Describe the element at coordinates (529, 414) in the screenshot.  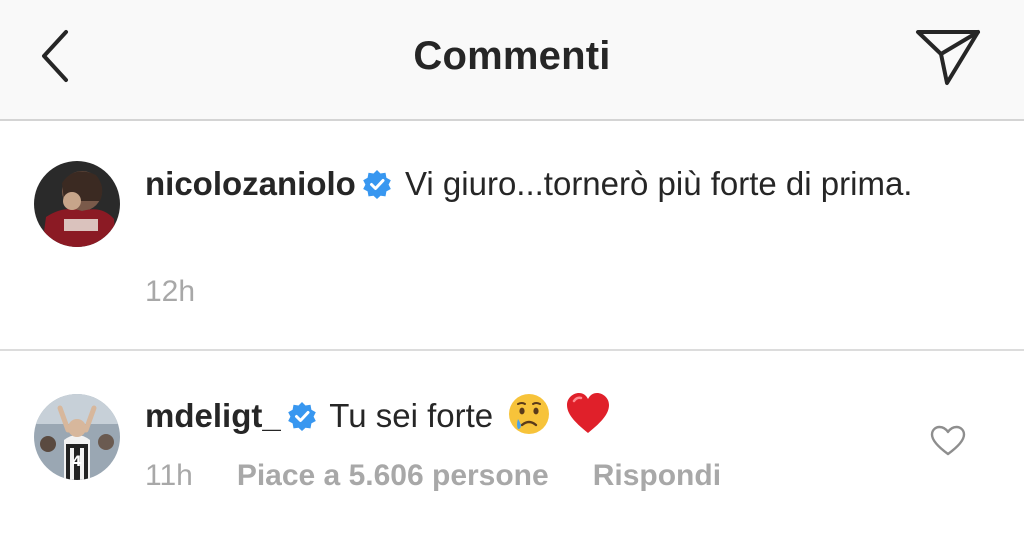
I see `crying-face-icon` at that location.